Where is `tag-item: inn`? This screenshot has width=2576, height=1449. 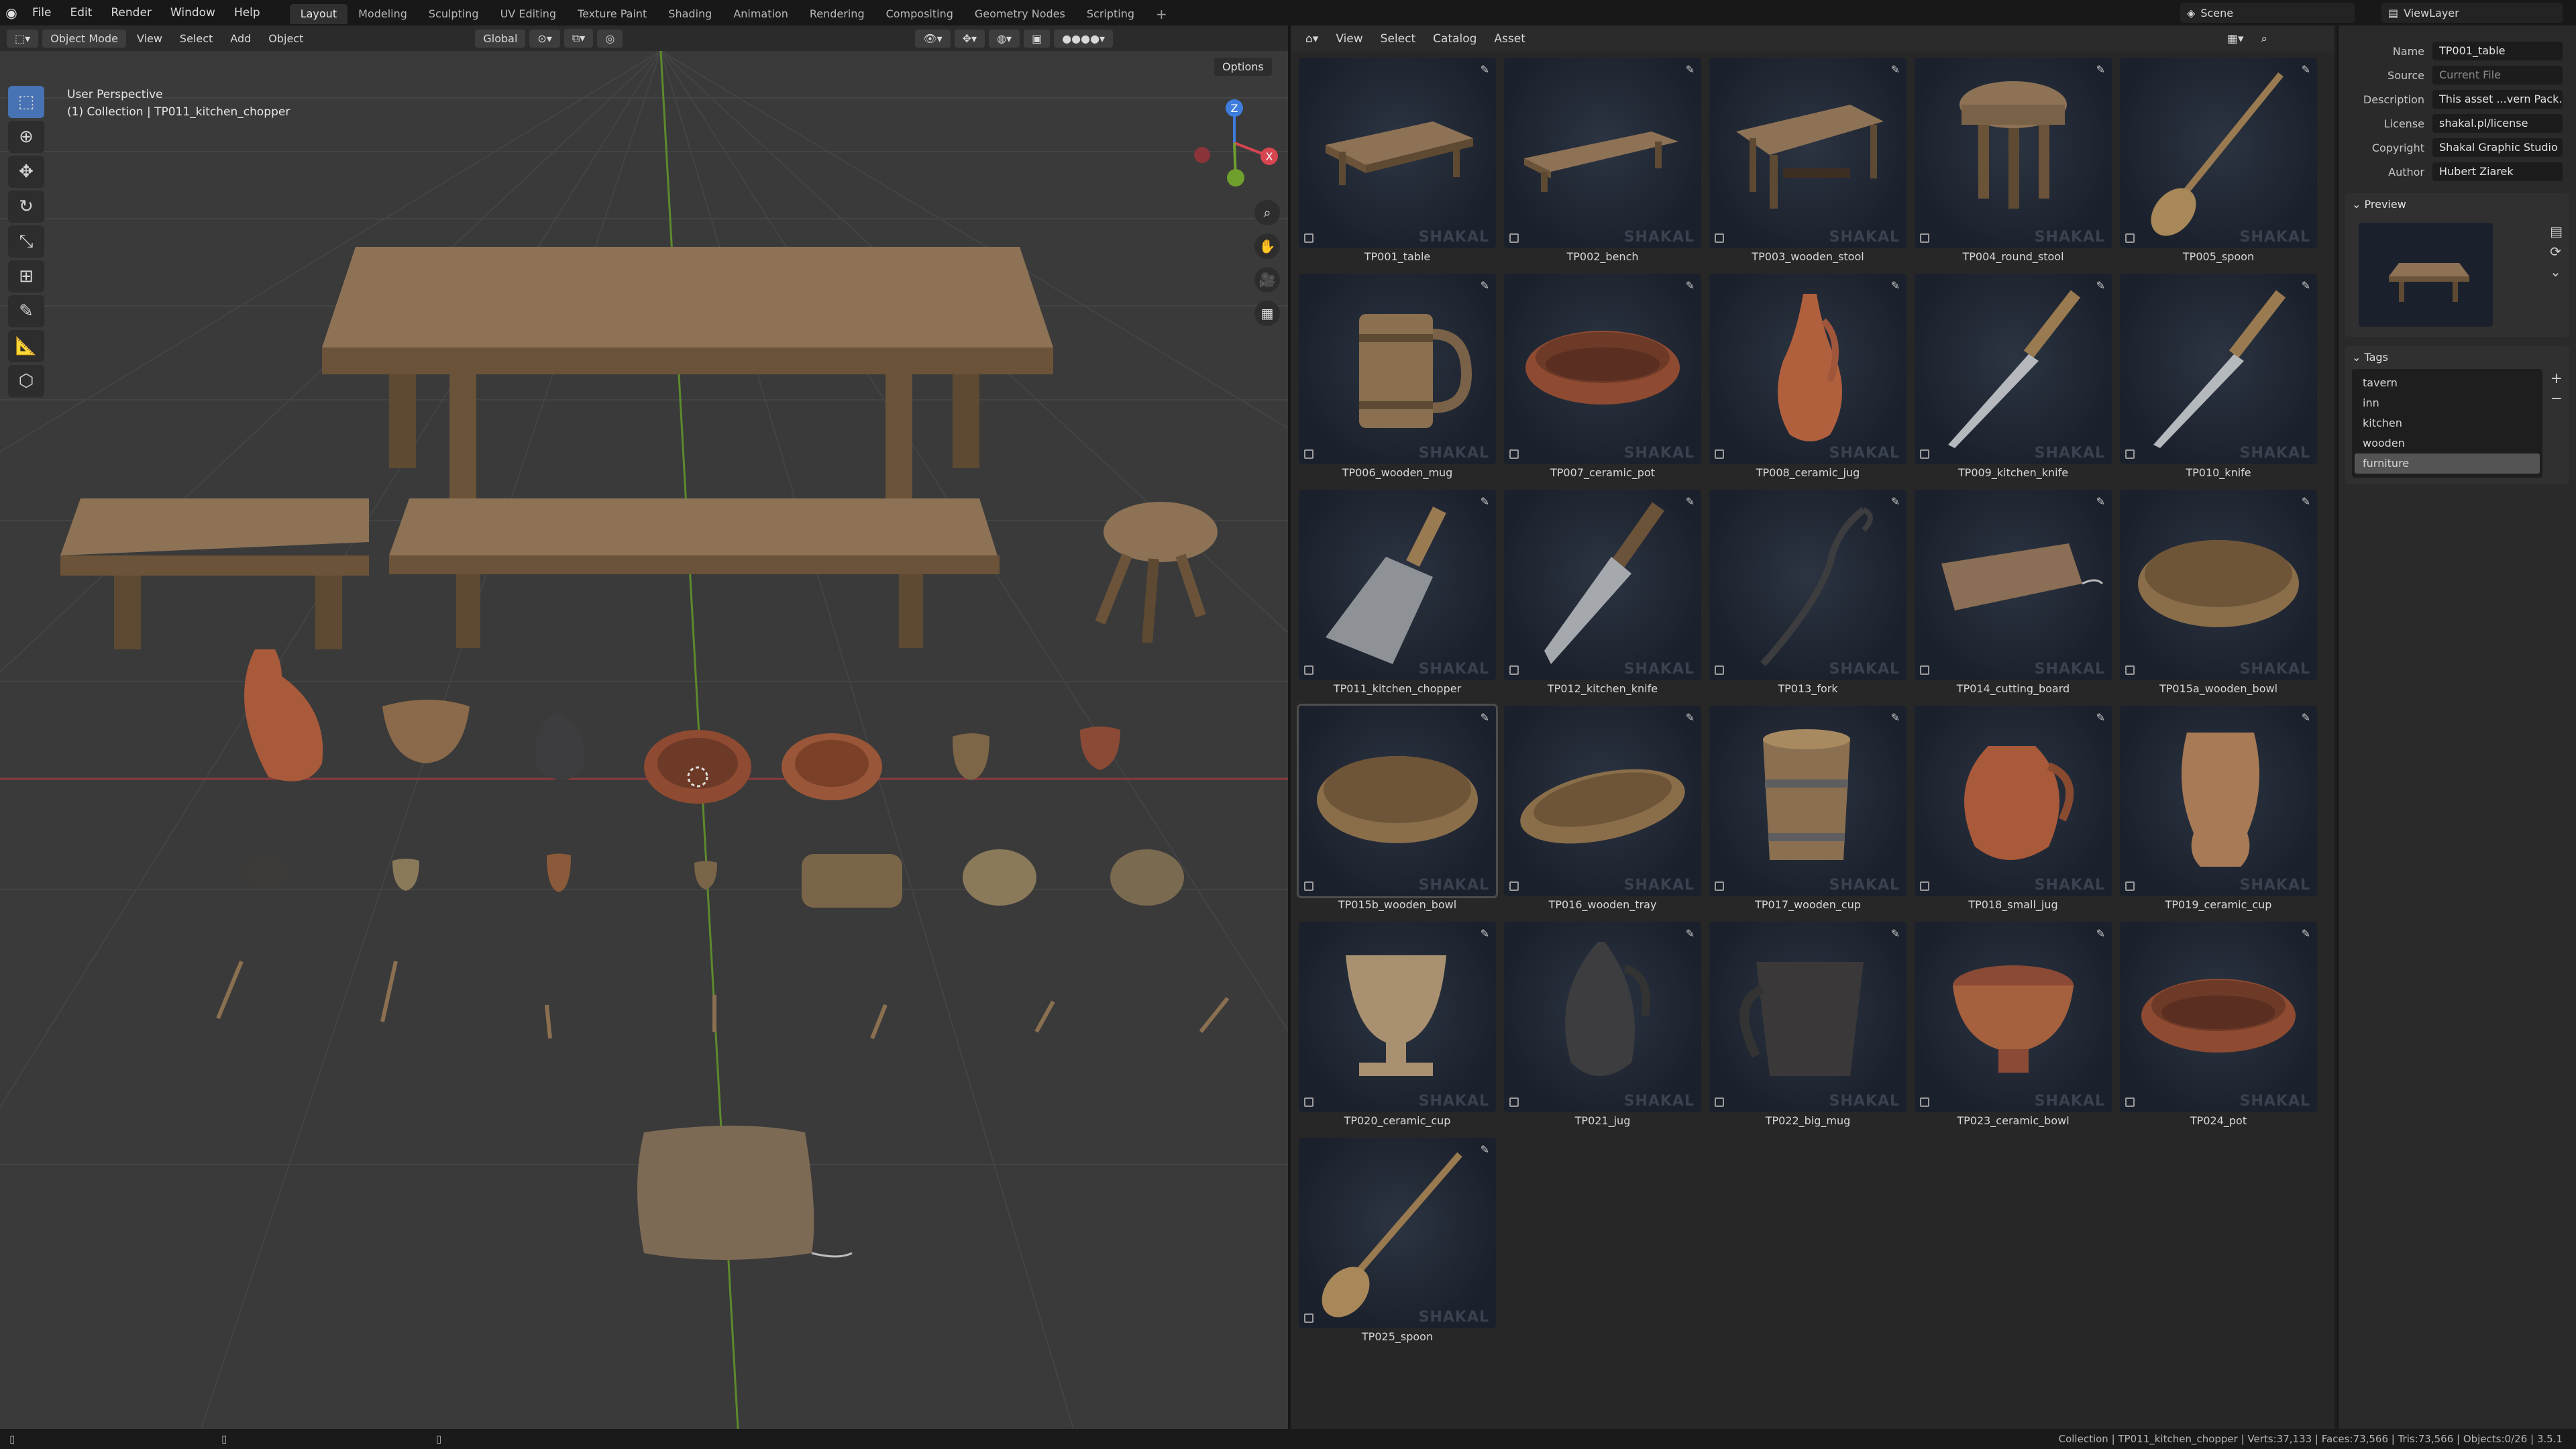
tag-item: inn is located at coordinates (2447, 403).